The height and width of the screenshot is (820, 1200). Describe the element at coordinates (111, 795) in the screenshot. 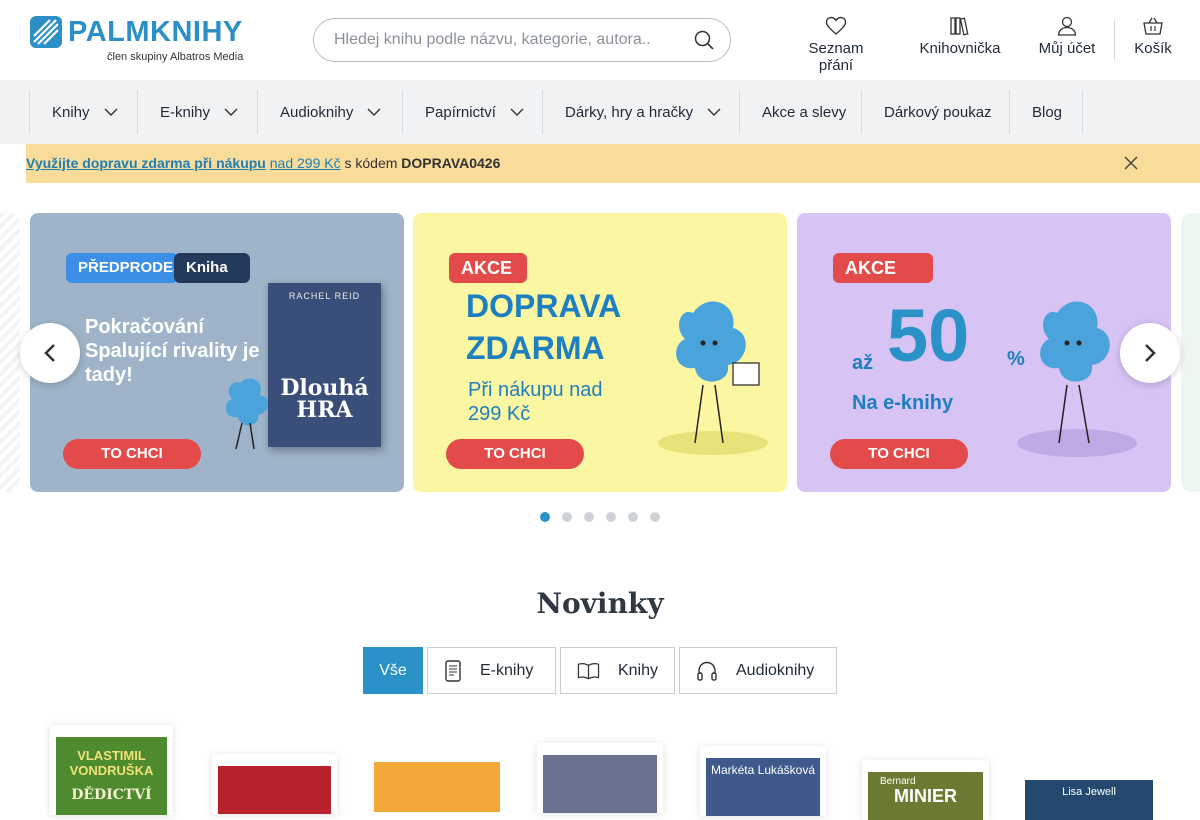

I see `book-title: DĚDICTVÍ` at that location.